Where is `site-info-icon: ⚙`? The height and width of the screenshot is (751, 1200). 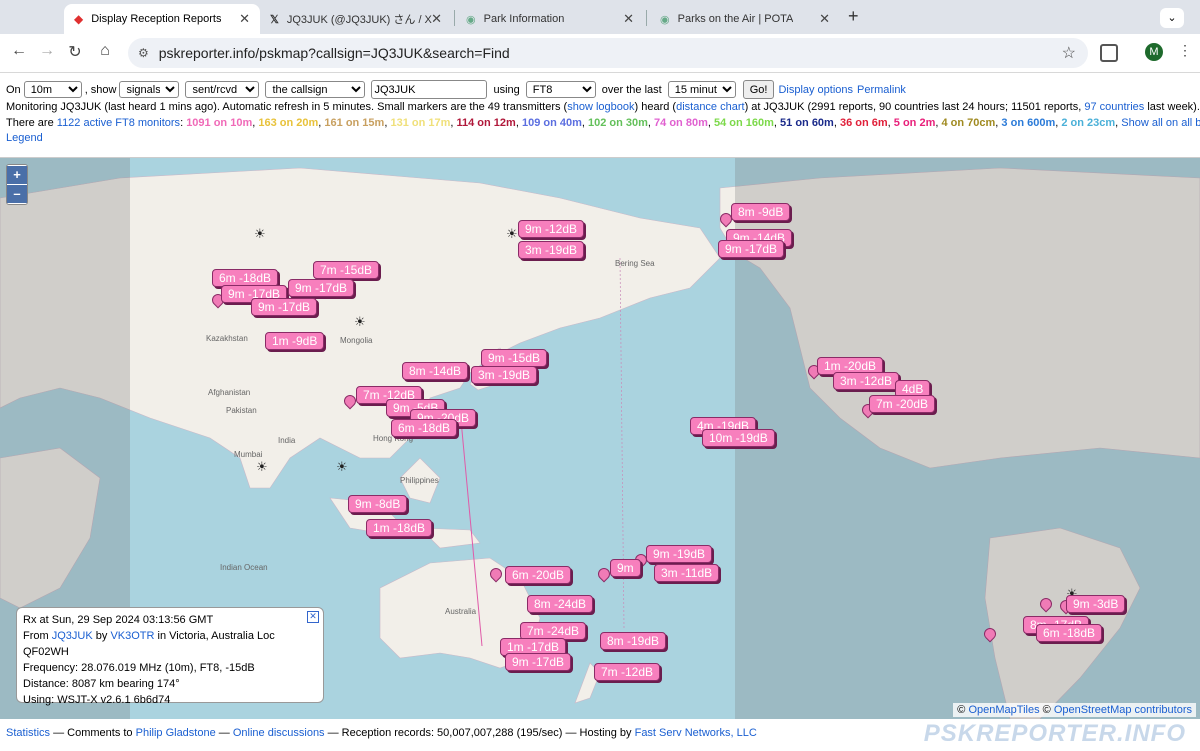 site-info-icon: ⚙ is located at coordinates (143, 53).